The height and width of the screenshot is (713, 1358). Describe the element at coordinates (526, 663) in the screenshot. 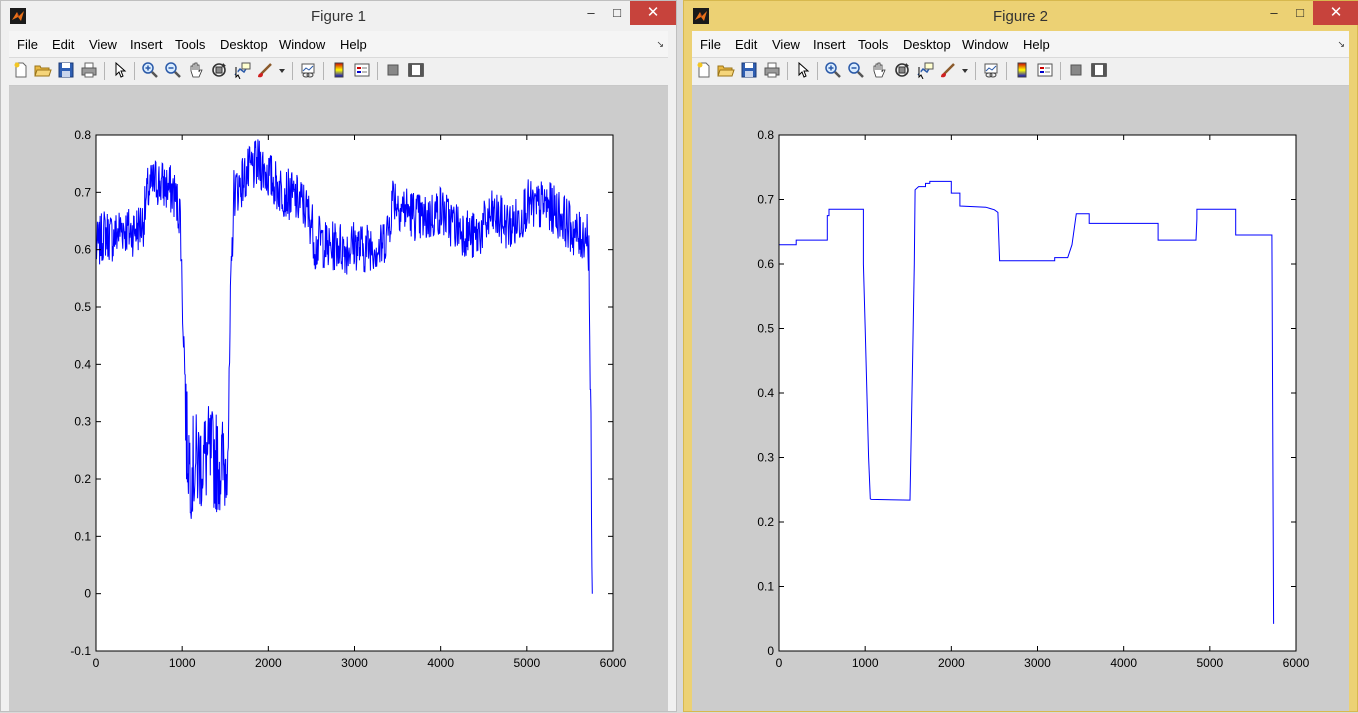

I see `x-tick-label: 5000` at that location.